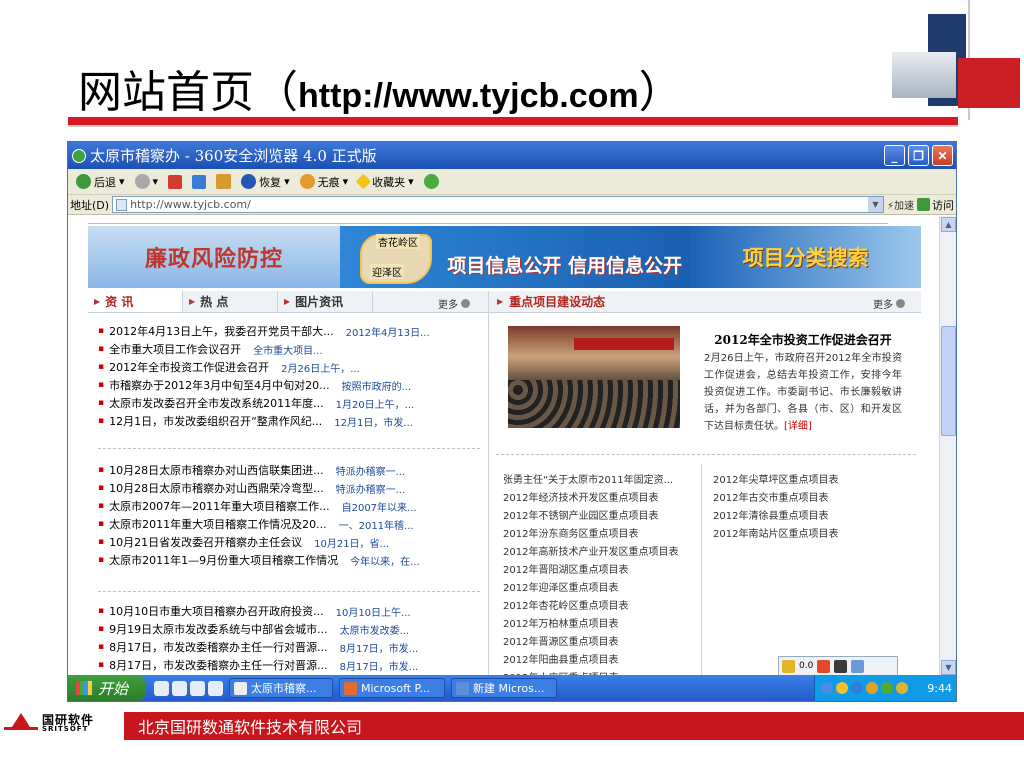 This screenshot has width=1024, height=768. What do you see at coordinates (79, 155) in the screenshot?
I see `browser-app-icon` at bounding box center [79, 155].